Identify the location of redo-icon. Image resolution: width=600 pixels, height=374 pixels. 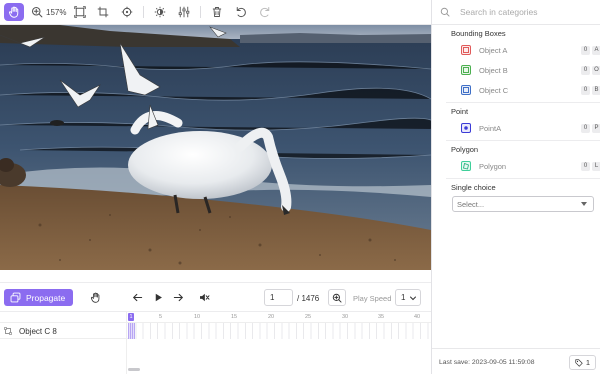
(265, 12).